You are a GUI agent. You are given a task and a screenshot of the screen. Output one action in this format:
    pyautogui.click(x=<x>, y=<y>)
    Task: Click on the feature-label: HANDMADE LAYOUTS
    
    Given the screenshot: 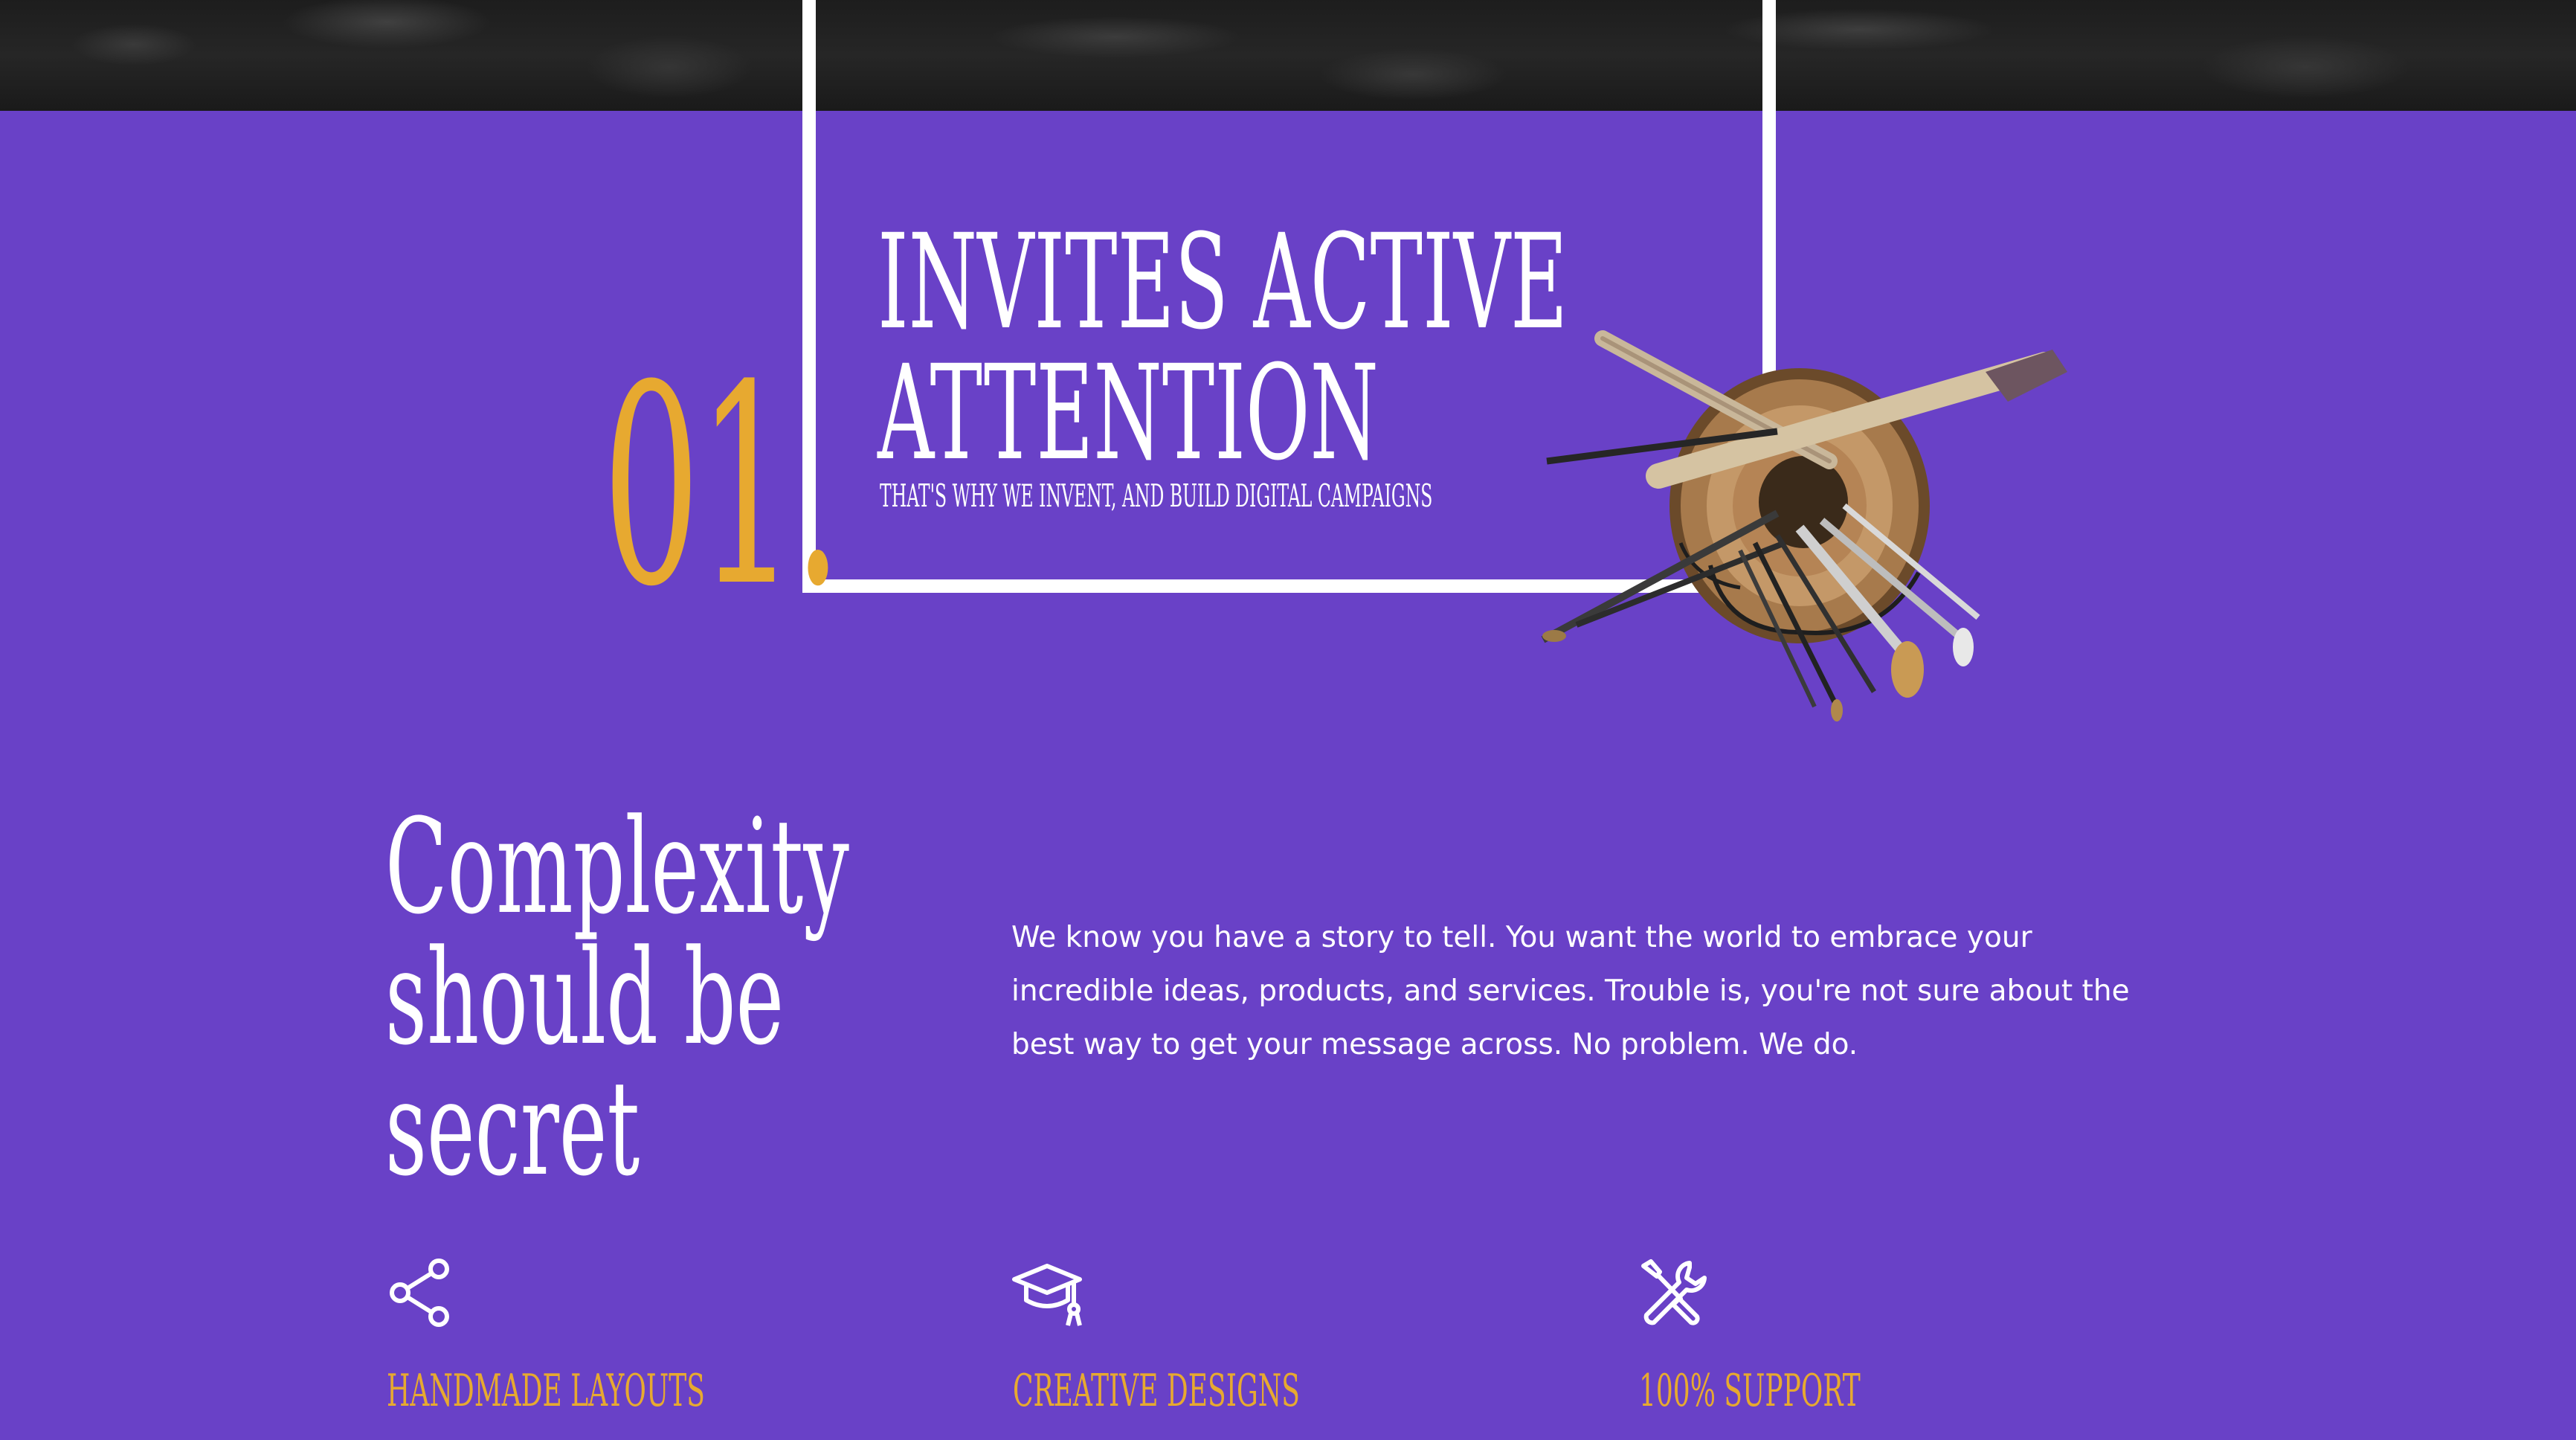 What is the action you would take?
    pyautogui.click(x=546, y=1391)
    